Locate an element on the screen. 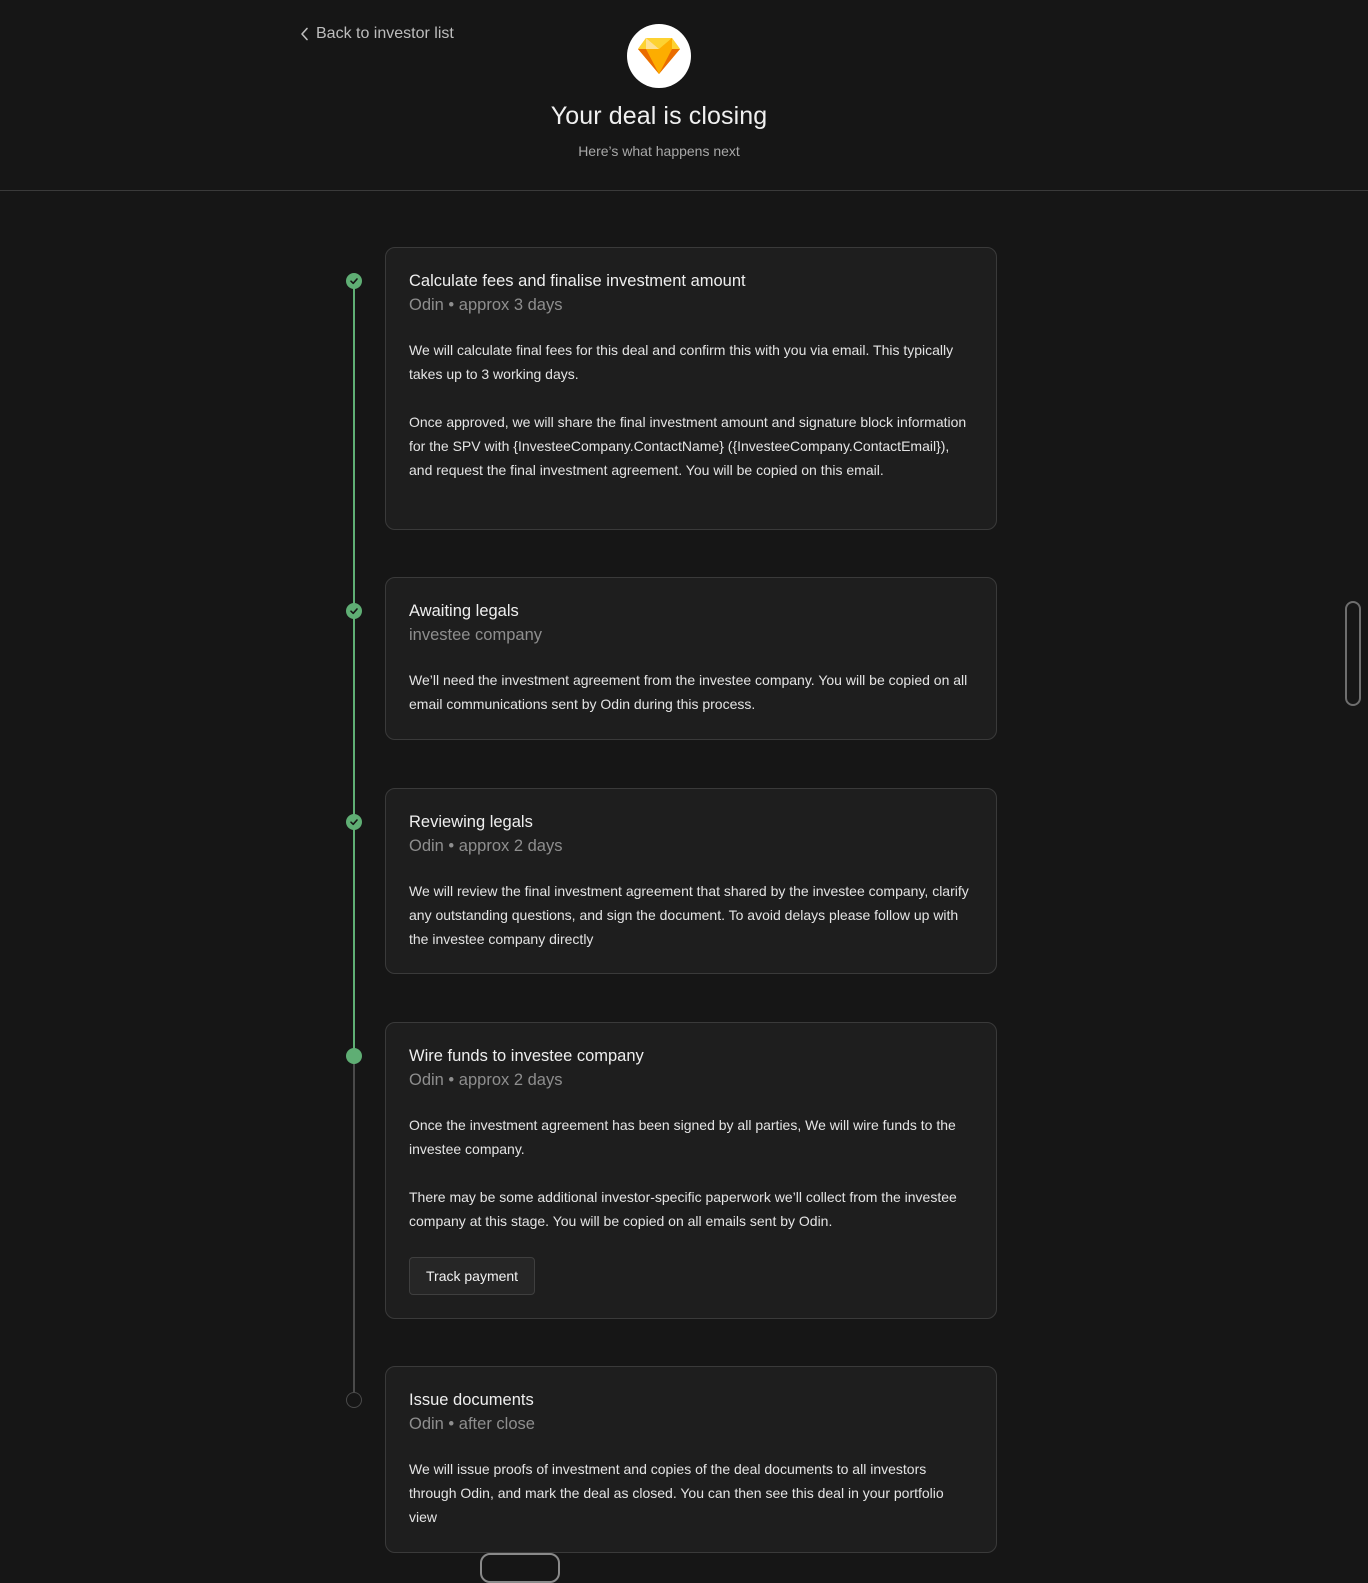 The width and height of the screenshot is (1368, 1583). page-subtitle: Here’s what happens next is located at coordinates (659, 151).